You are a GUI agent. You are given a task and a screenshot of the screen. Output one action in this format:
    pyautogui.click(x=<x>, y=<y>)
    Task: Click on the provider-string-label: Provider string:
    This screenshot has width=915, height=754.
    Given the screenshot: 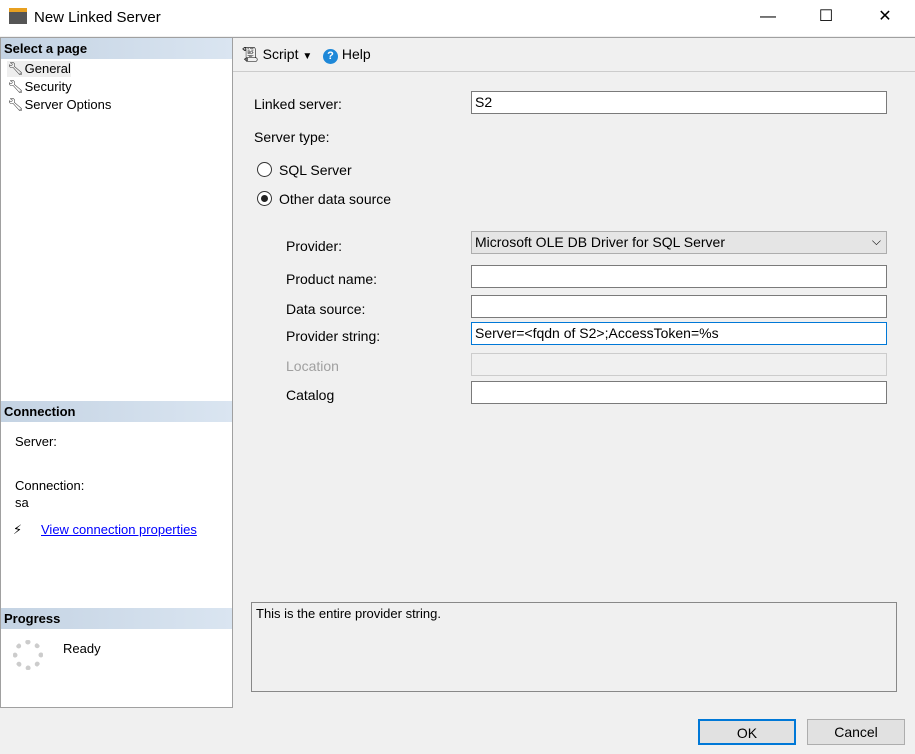 What is the action you would take?
    pyautogui.click(x=333, y=336)
    